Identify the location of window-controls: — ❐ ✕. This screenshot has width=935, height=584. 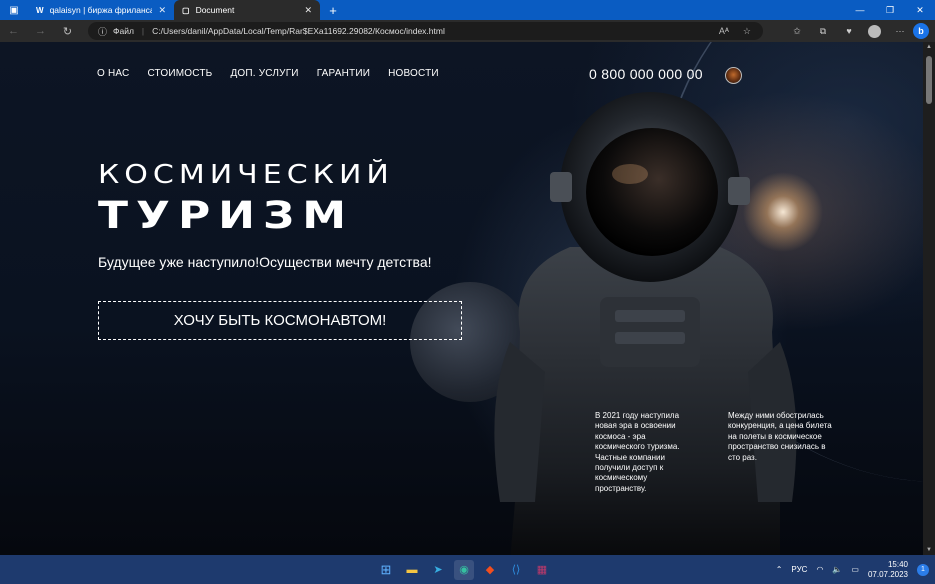
(890, 10).